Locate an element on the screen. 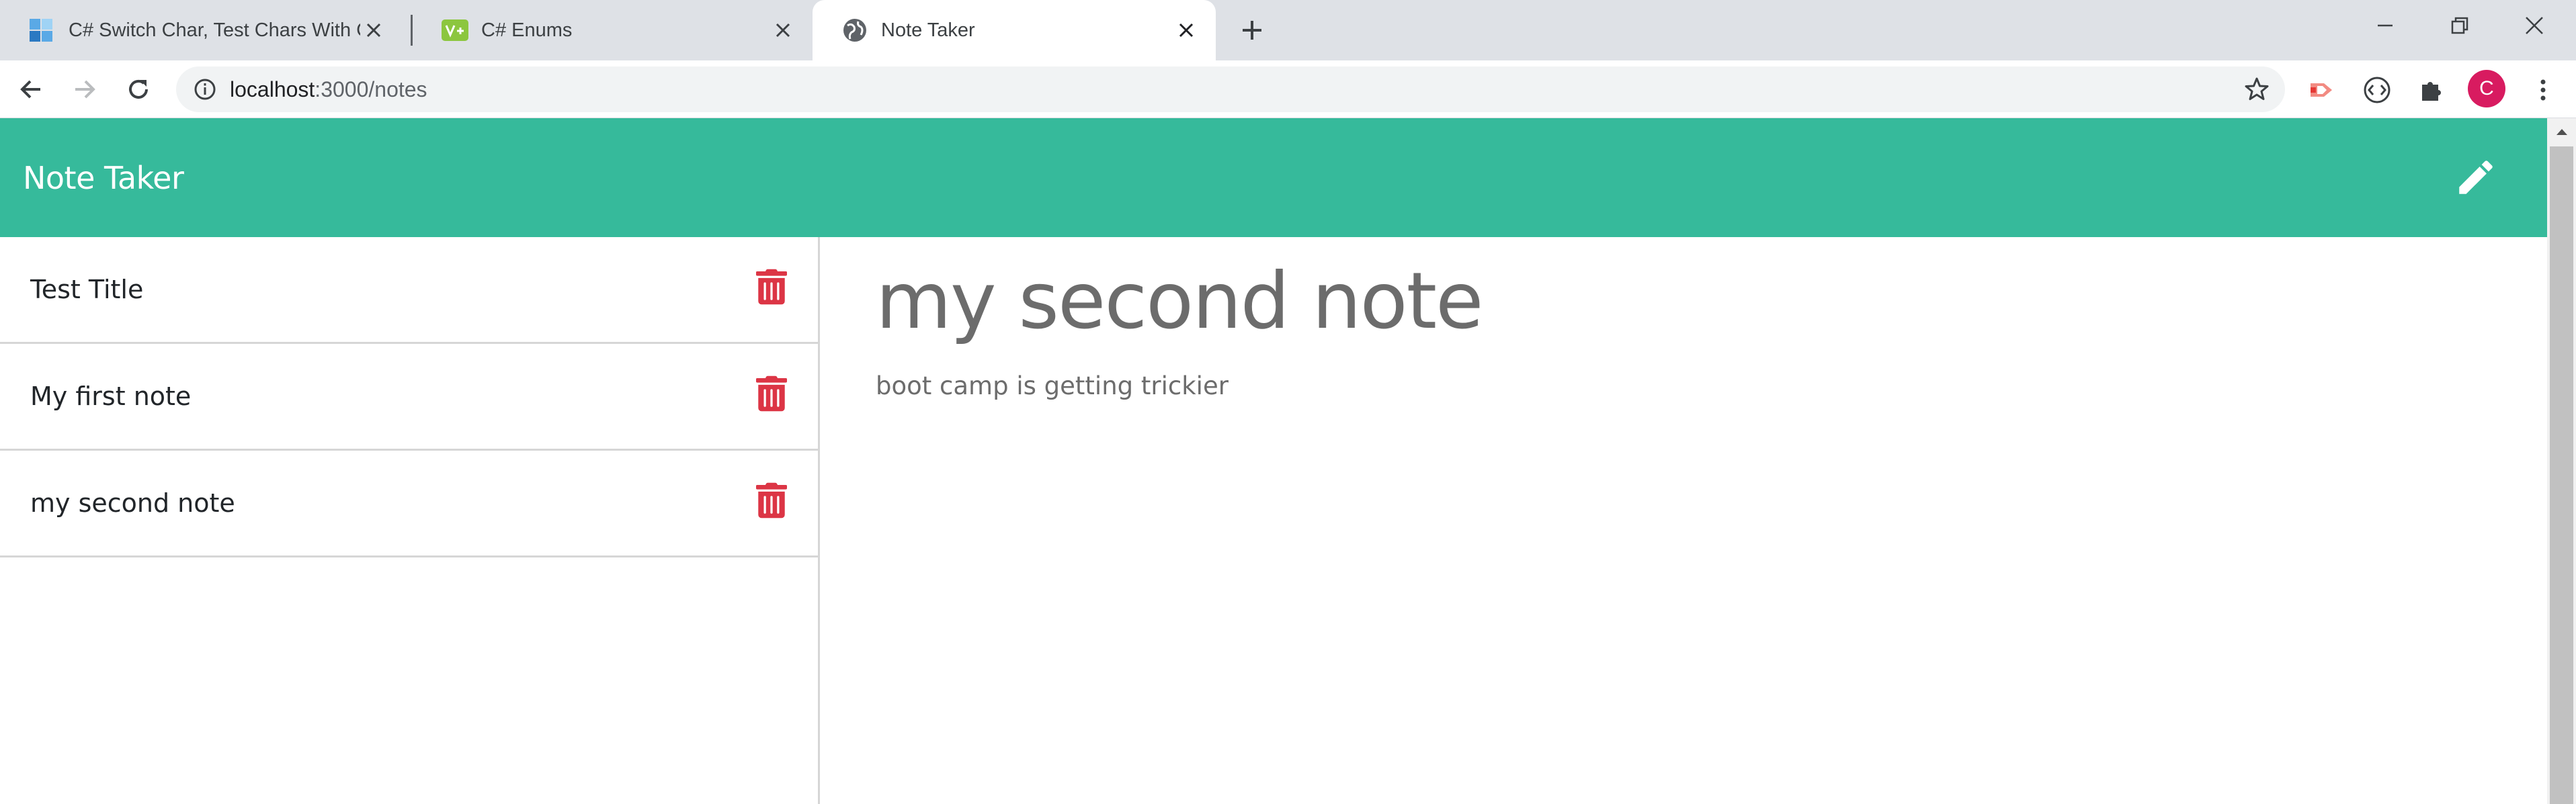  note-list-item: My first note is located at coordinates (409, 397).